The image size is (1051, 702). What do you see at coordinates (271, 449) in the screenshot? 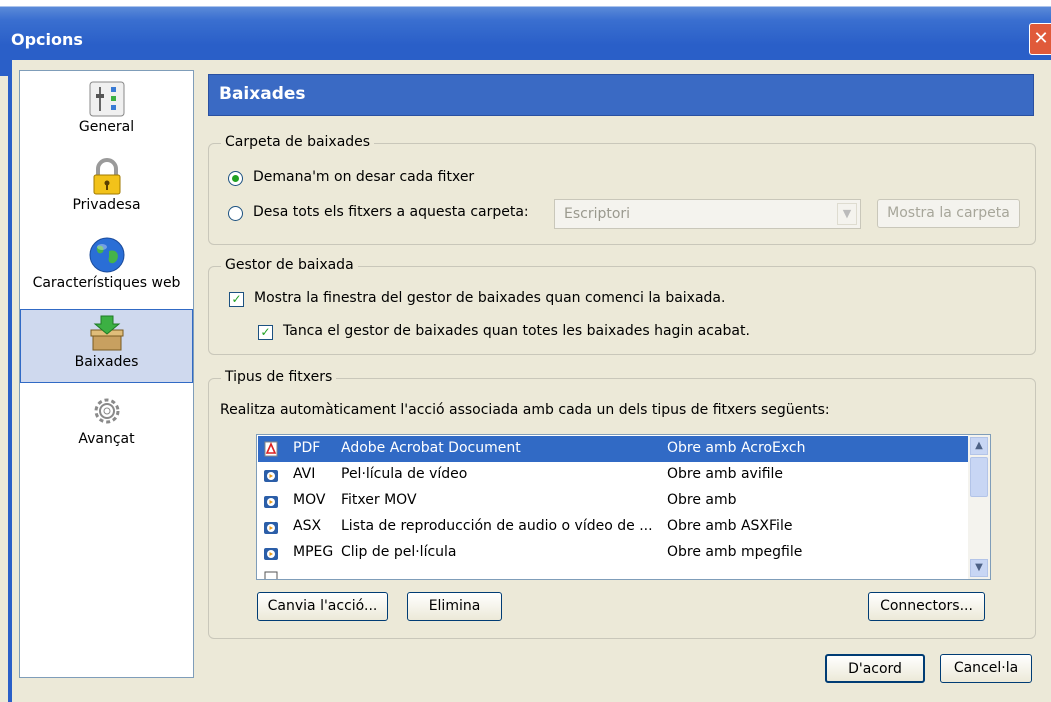
I see `pdf-icon` at bounding box center [271, 449].